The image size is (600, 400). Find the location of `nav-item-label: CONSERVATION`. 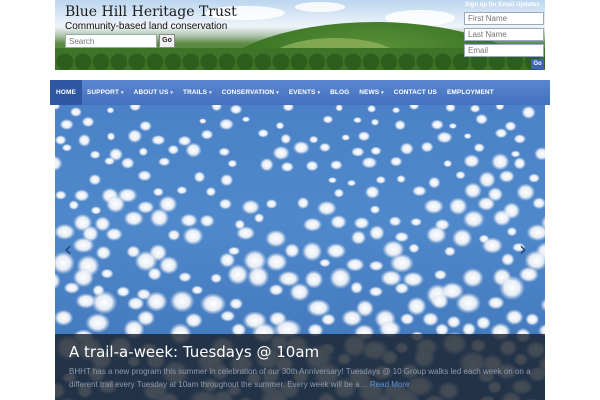

nav-item-label: CONSERVATION is located at coordinates (248, 92).